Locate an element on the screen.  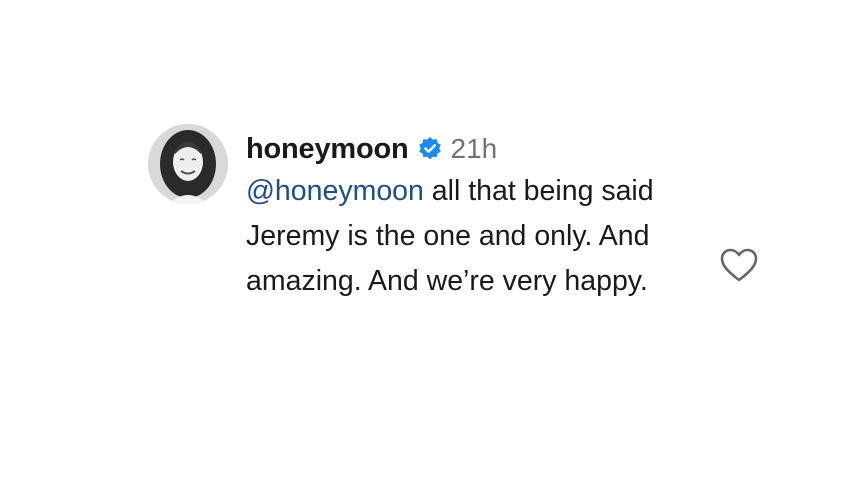
avatar-photo is located at coordinates (188, 164).